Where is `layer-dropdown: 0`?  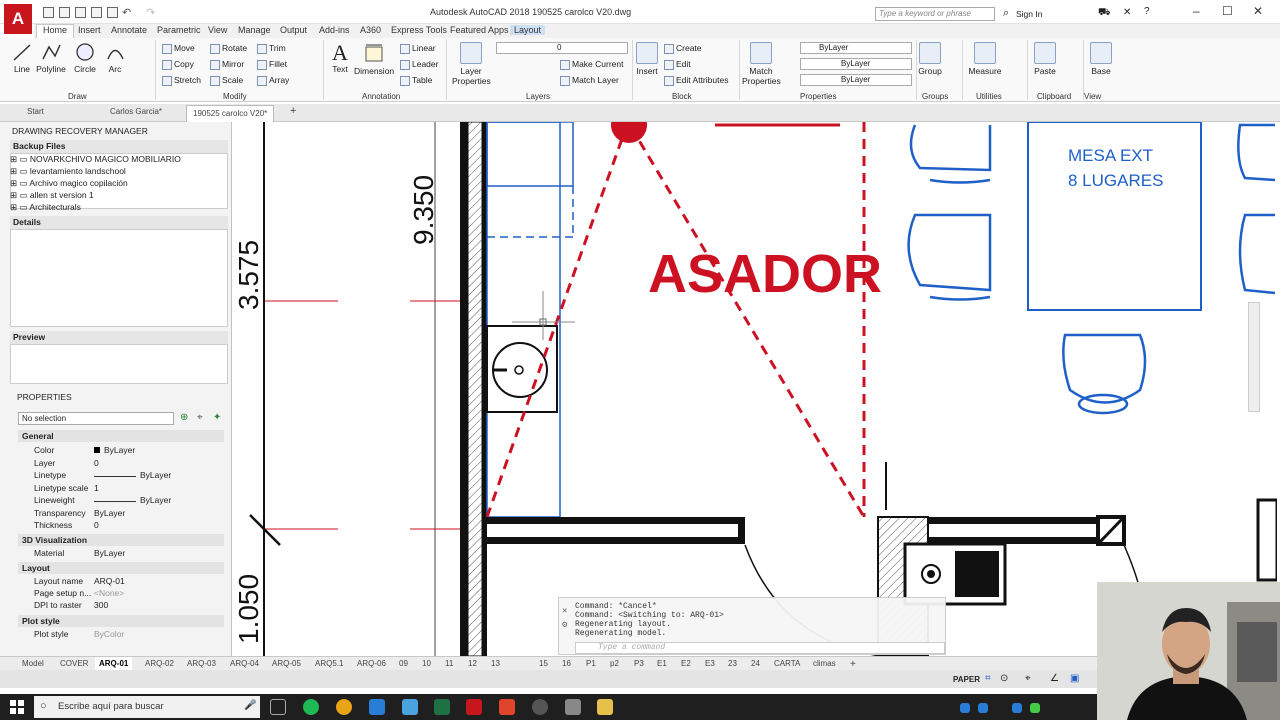
layer-dropdown: 0 is located at coordinates (562, 48).